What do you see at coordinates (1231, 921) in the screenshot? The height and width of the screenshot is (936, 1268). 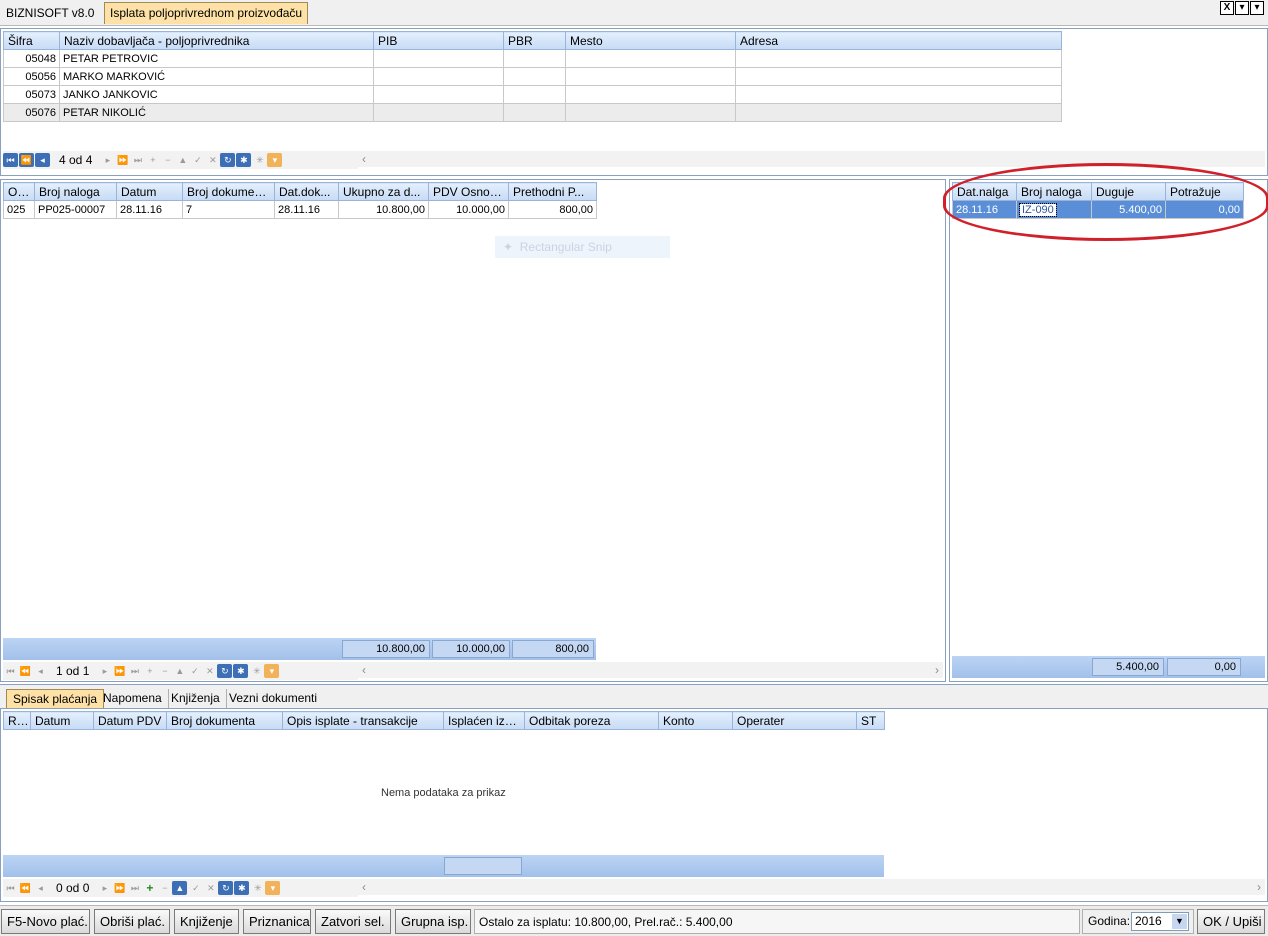 I see `ok-button: OK / Upiši` at bounding box center [1231, 921].